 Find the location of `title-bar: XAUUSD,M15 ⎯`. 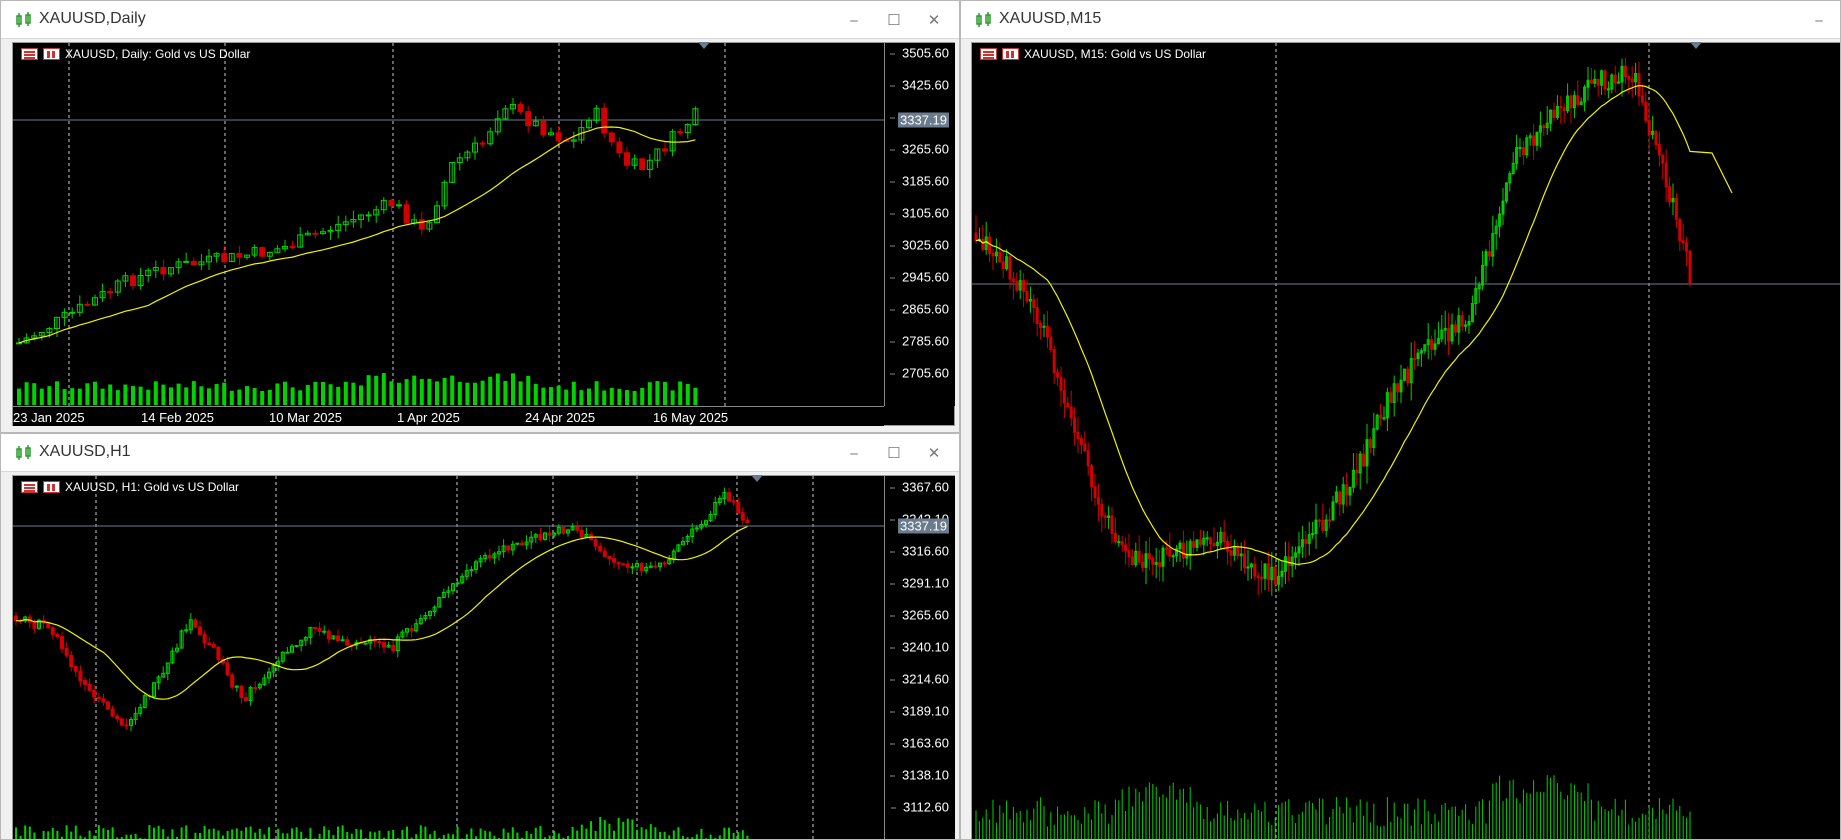

title-bar: XAUUSD,M15 ⎯ is located at coordinates (1400, 20).